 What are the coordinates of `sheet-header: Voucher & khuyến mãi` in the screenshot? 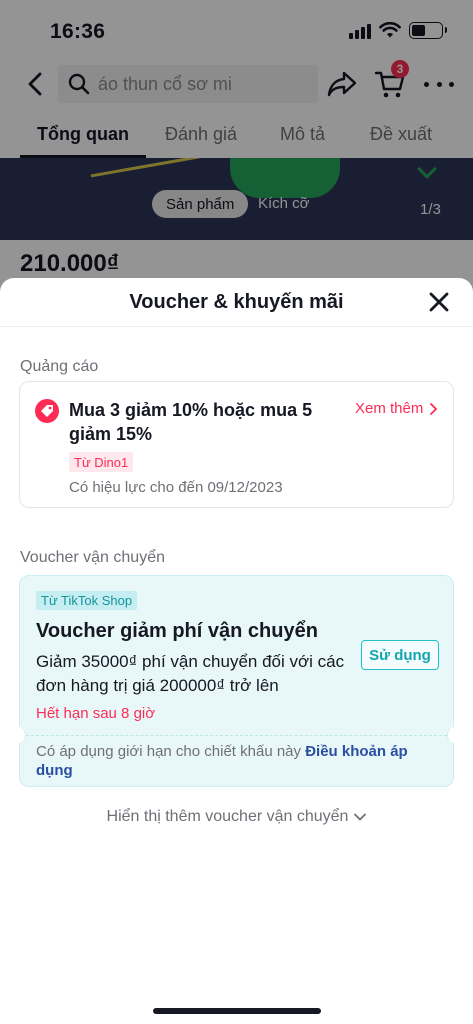 It's located at (236, 302).